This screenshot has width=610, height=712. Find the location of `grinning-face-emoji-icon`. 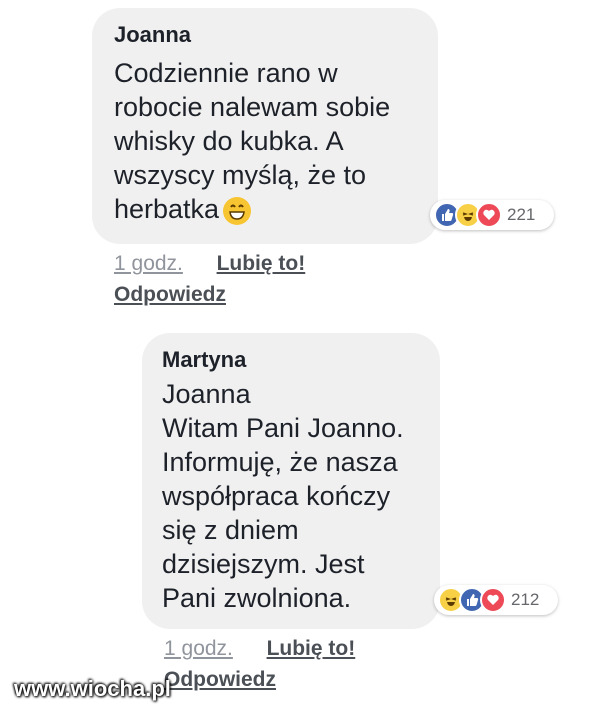

grinning-face-emoji-icon is located at coordinates (237, 210).